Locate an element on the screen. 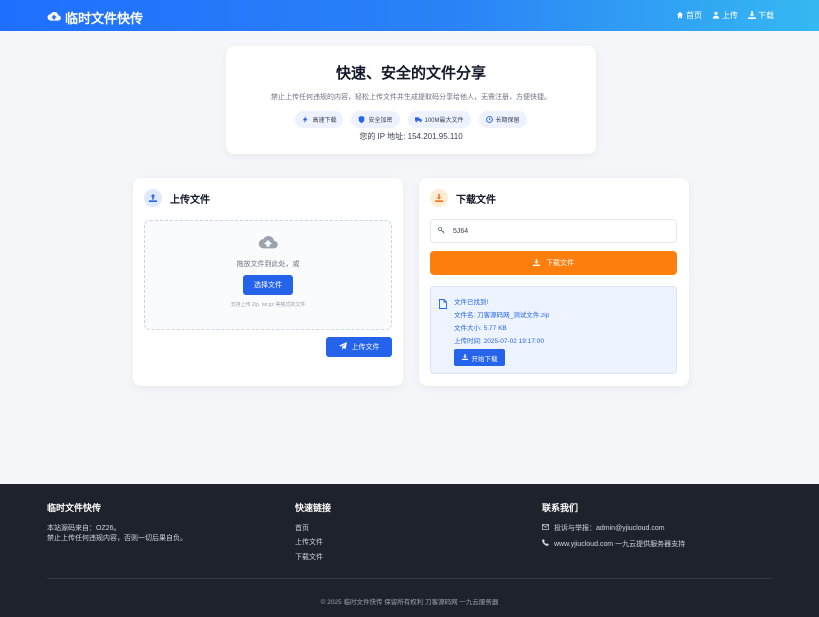 The image size is (819, 617). phone-icon is located at coordinates (545, 545).